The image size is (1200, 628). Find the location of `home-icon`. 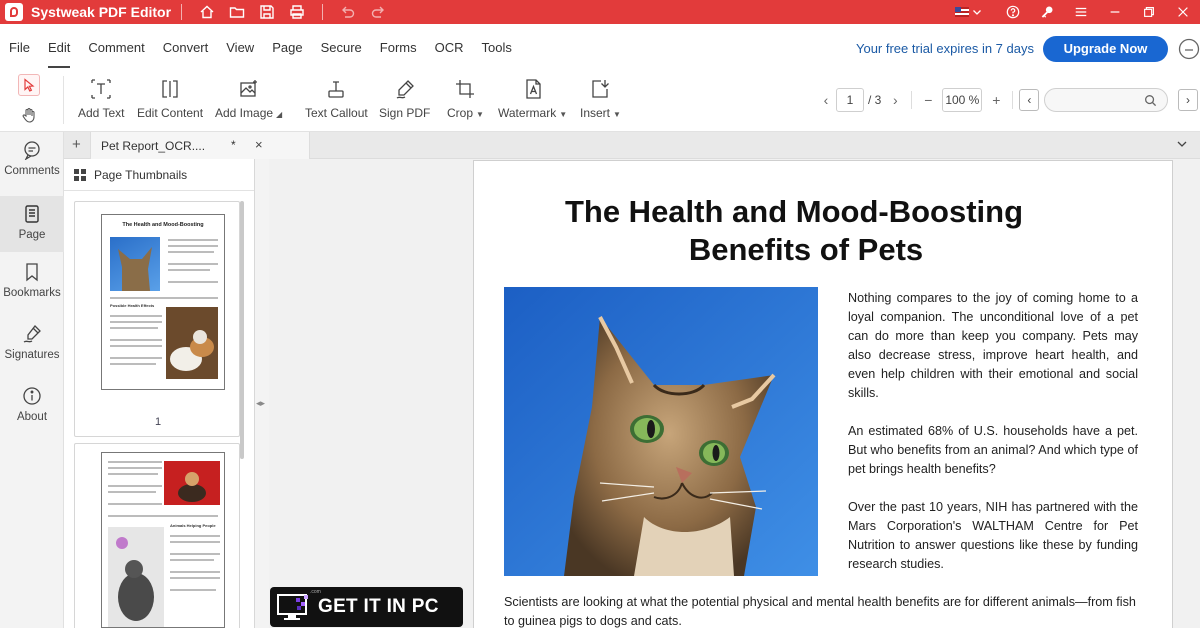

home-icon is located at coordinates (207, 12).